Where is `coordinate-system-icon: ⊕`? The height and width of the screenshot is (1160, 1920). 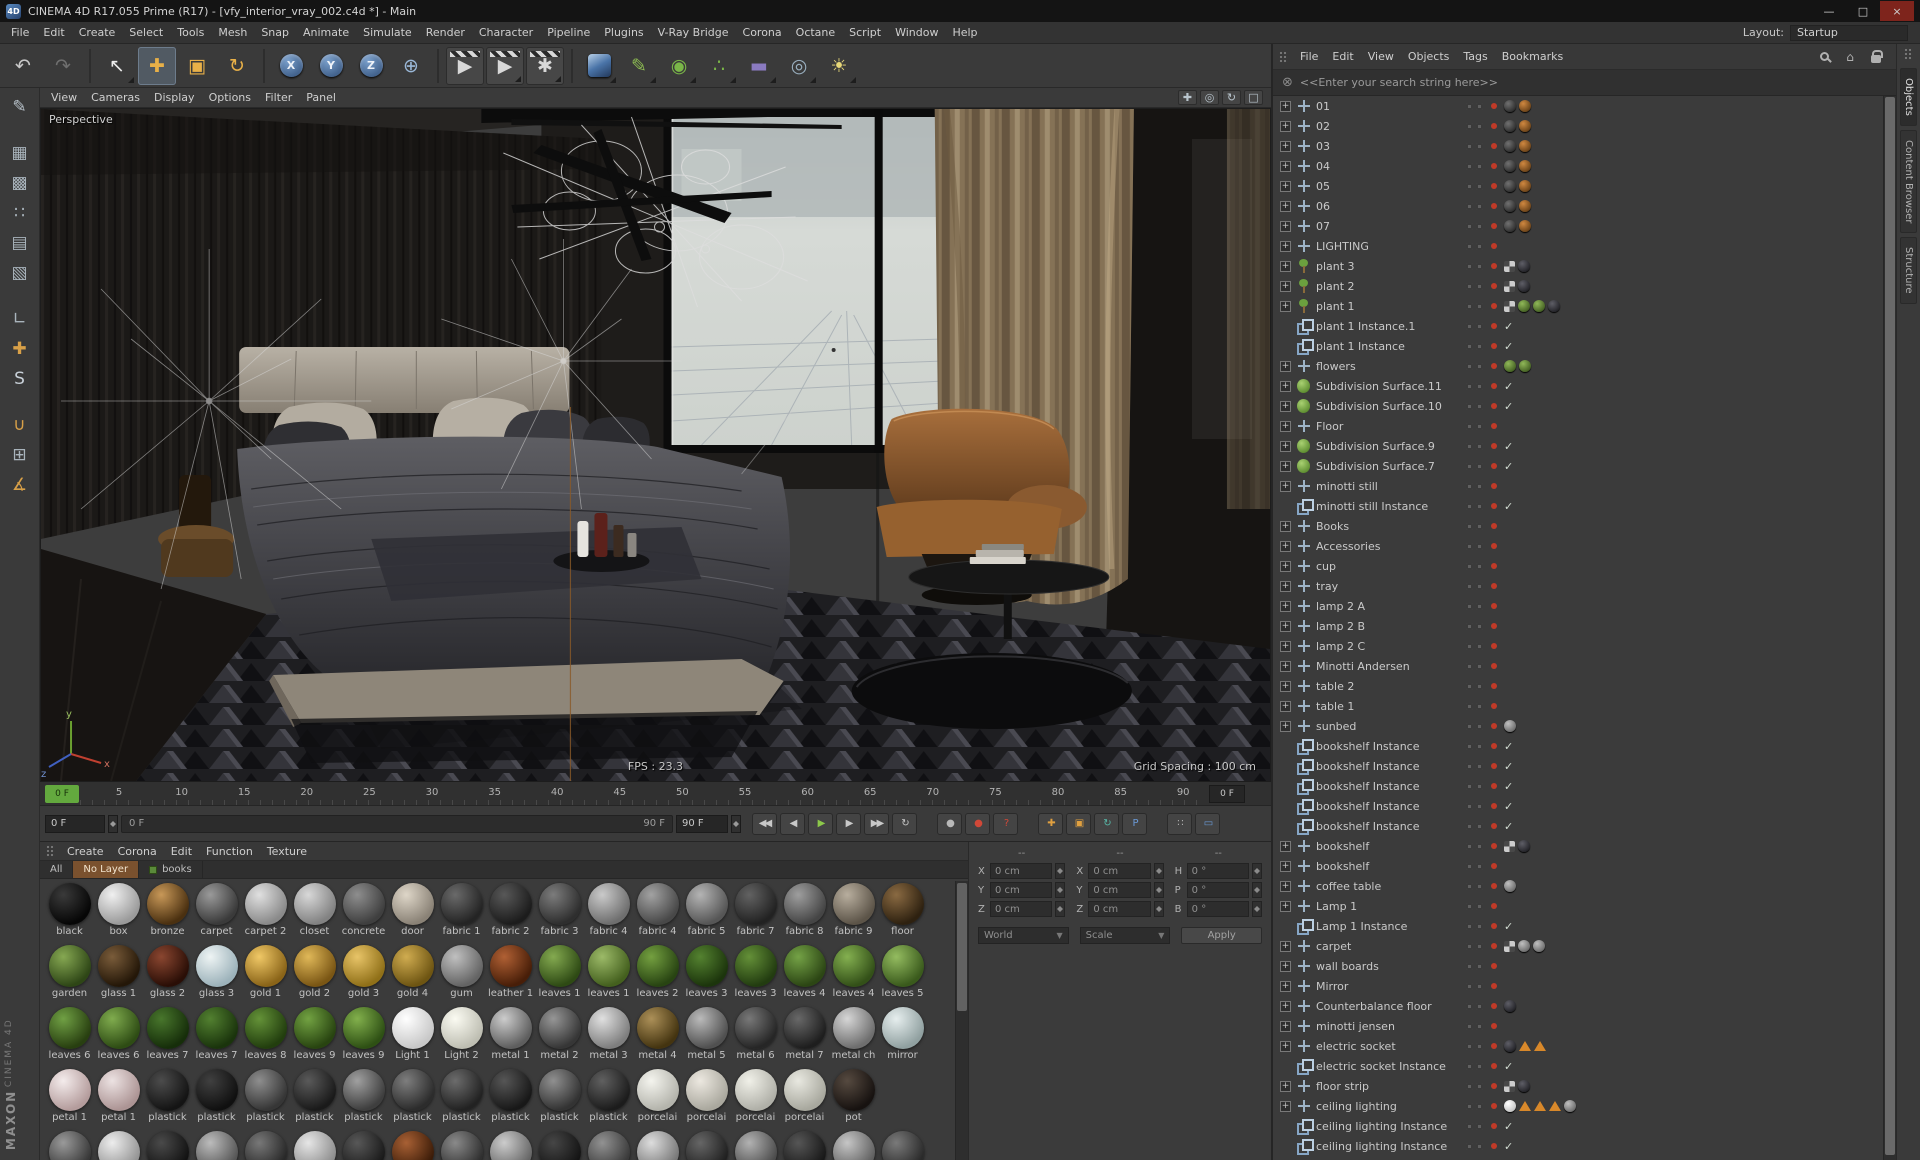 coordinate-system-icon: ⊕ is located at coordinates (411, 66).